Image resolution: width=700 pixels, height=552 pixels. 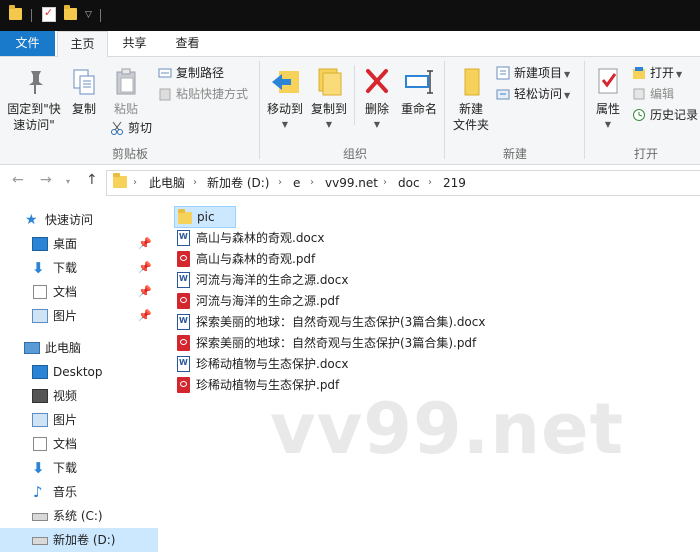 What do you see at coordinates (471, 81) in the screenshot?
I see `new-folder-icon` at bounding box center [471, 81].